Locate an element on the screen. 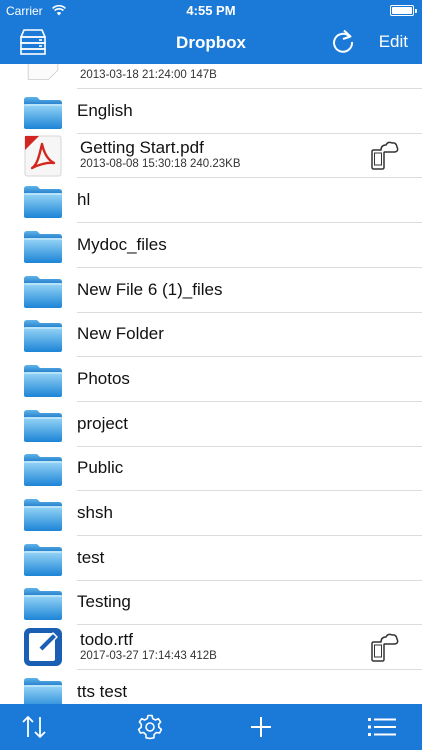 The height and width of the screenshot is (750, 422). settings-gear-icon is located at coordinates (150, 727).